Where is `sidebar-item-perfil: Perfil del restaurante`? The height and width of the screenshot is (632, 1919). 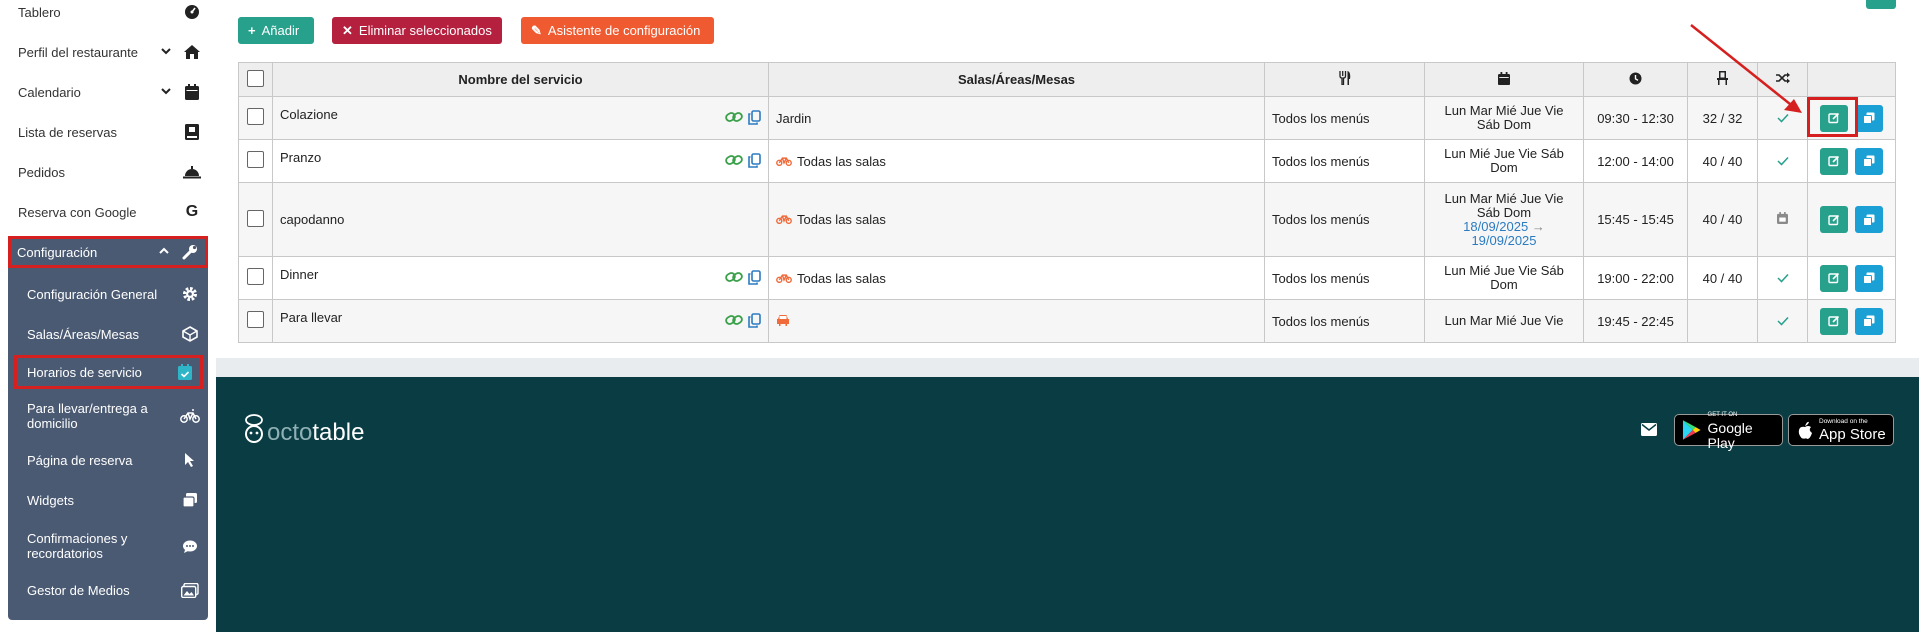 sidebar-item-perfil: Perfil del restaurante is located at coordinates (108, 52).